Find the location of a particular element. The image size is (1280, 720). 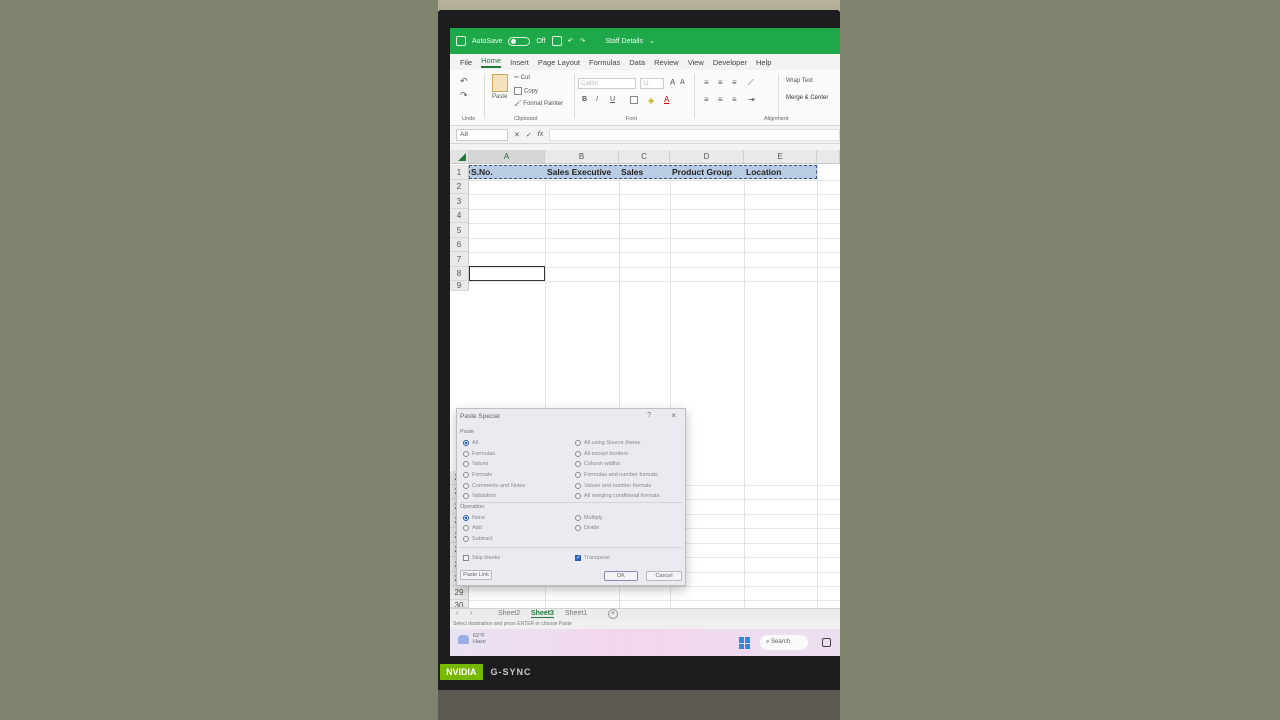

grow-font-icon: A is located at coordinates (672, 82).